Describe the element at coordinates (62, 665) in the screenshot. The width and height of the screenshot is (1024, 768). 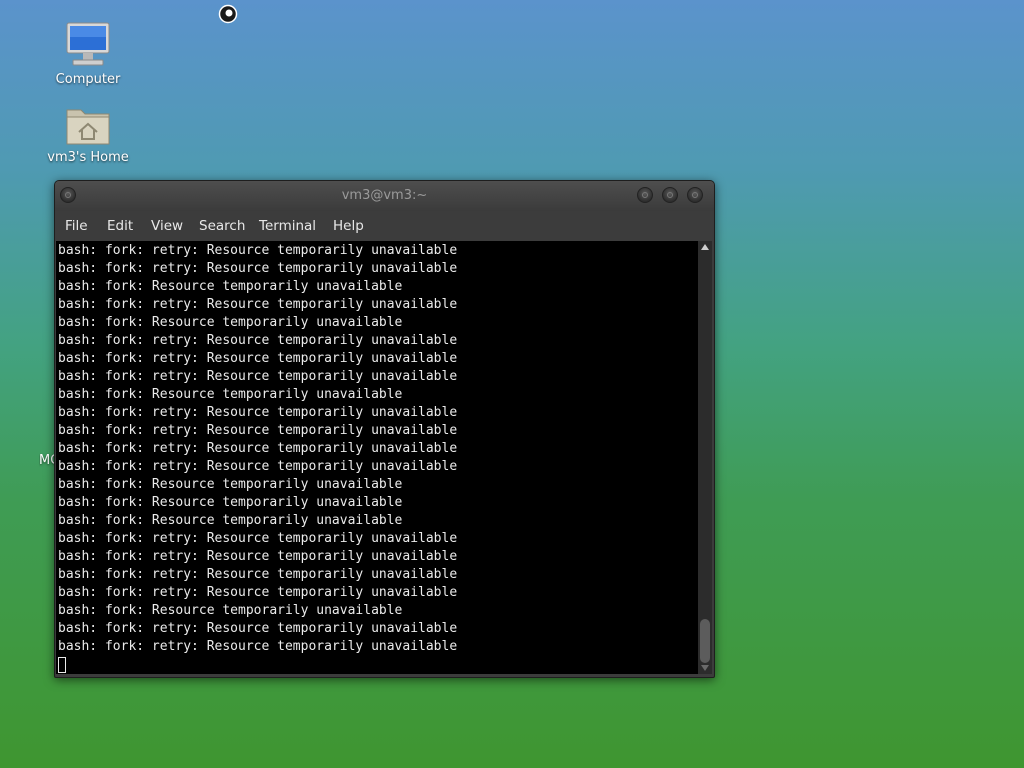
I see `terminal-cursor` at that location.